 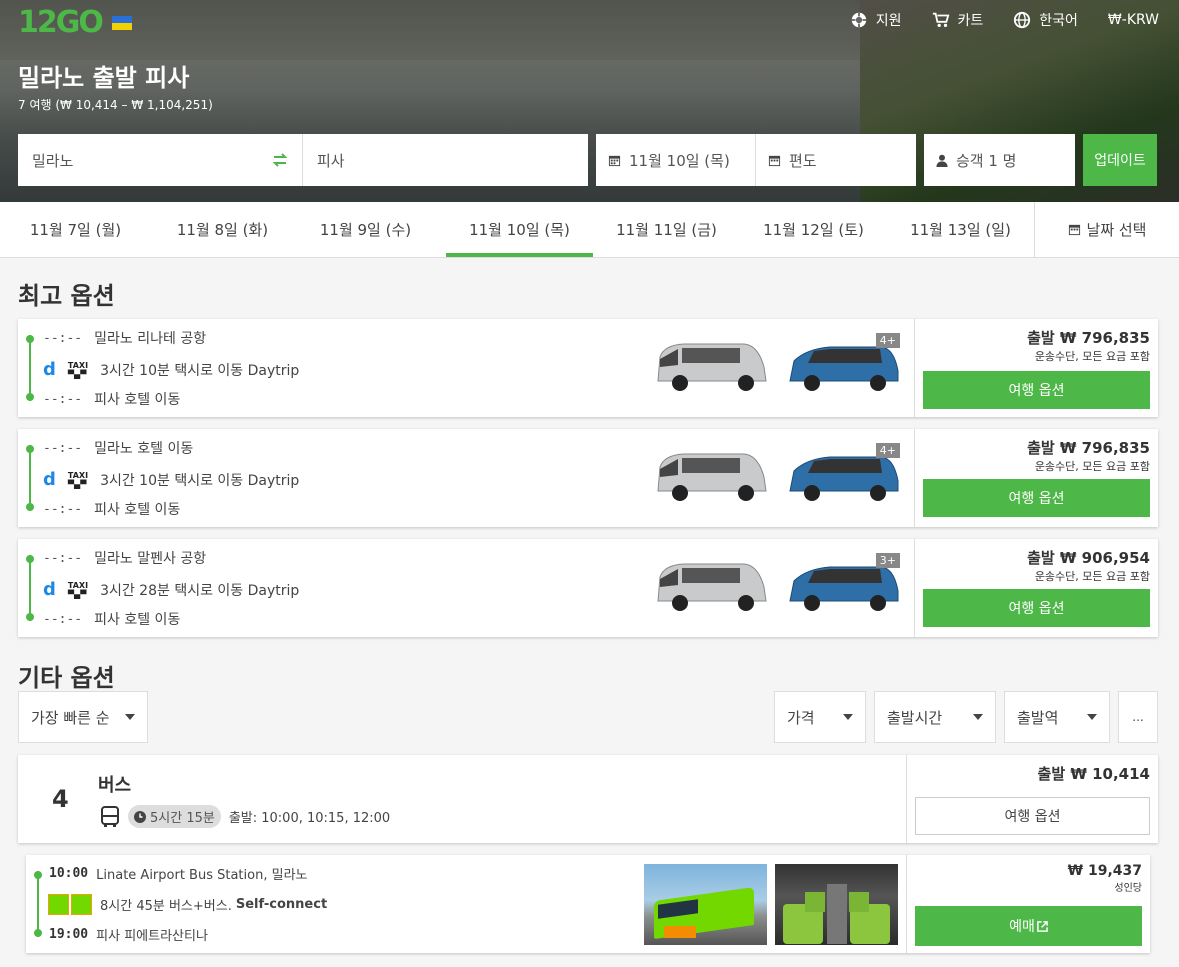 I want to click on date-tab: 11월 11일 (금), so click(x=666, y=229).